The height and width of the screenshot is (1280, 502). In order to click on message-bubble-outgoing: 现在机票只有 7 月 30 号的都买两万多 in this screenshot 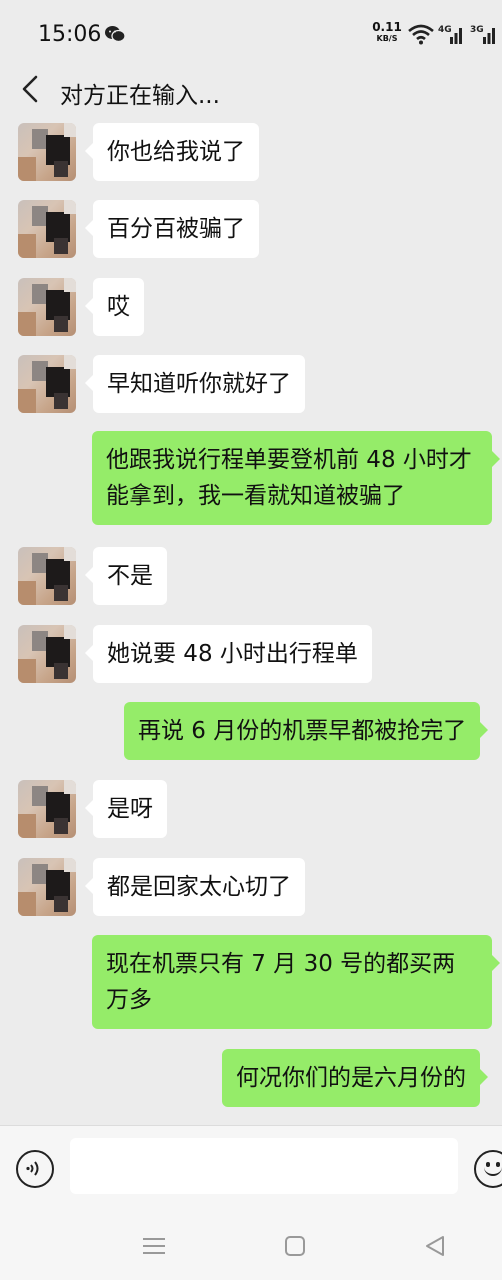, I will do `click(296, 982)`.